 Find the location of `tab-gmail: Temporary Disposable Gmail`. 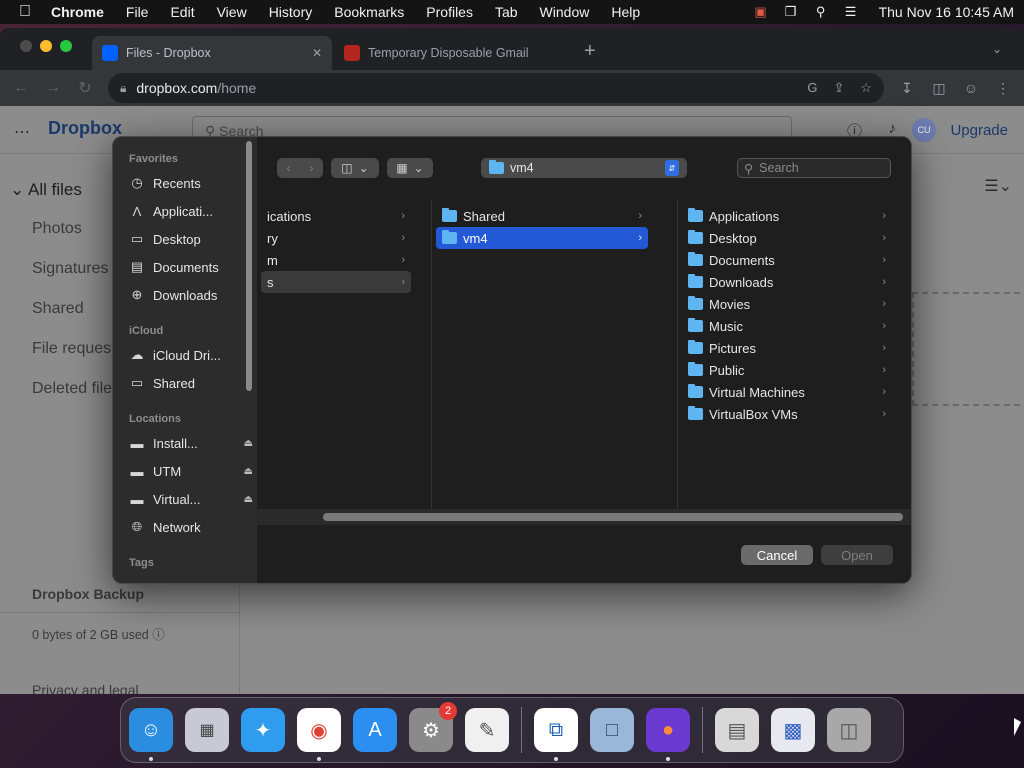

tab-gmail: Temporary Disposable Gmail is located at coordinates (452, 53).